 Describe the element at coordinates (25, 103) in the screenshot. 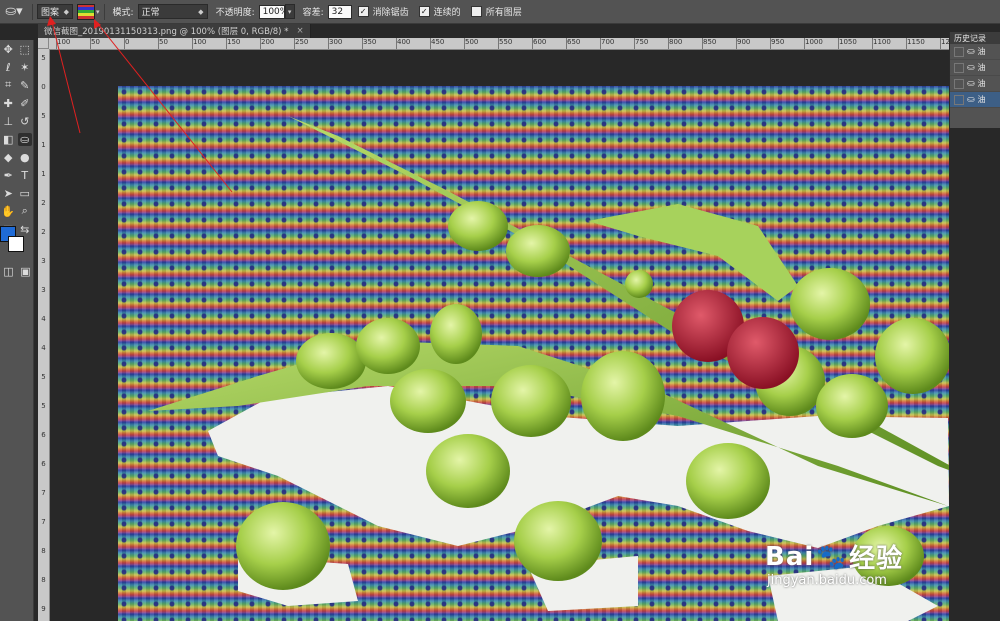

I see `brush-tool-icon: ✐` at that location.